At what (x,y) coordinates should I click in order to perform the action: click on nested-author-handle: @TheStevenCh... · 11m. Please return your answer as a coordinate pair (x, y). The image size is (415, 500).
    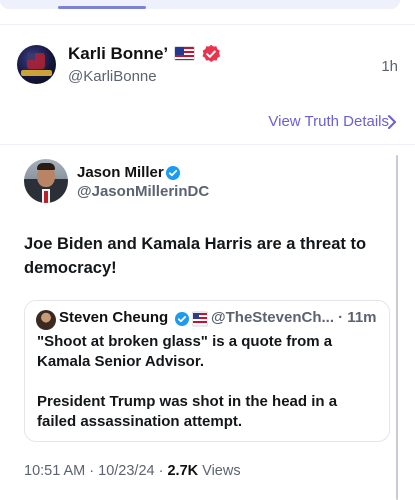
    Looking at the image, I should click on (294, 317).